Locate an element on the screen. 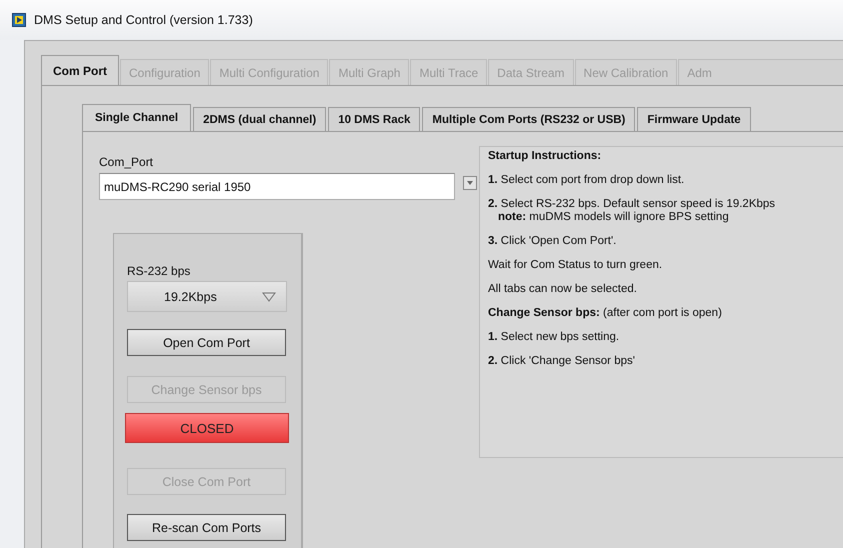 The image size is (843, 548). tab: 2DMS (dual channel) is located at coordinates (259, 119).